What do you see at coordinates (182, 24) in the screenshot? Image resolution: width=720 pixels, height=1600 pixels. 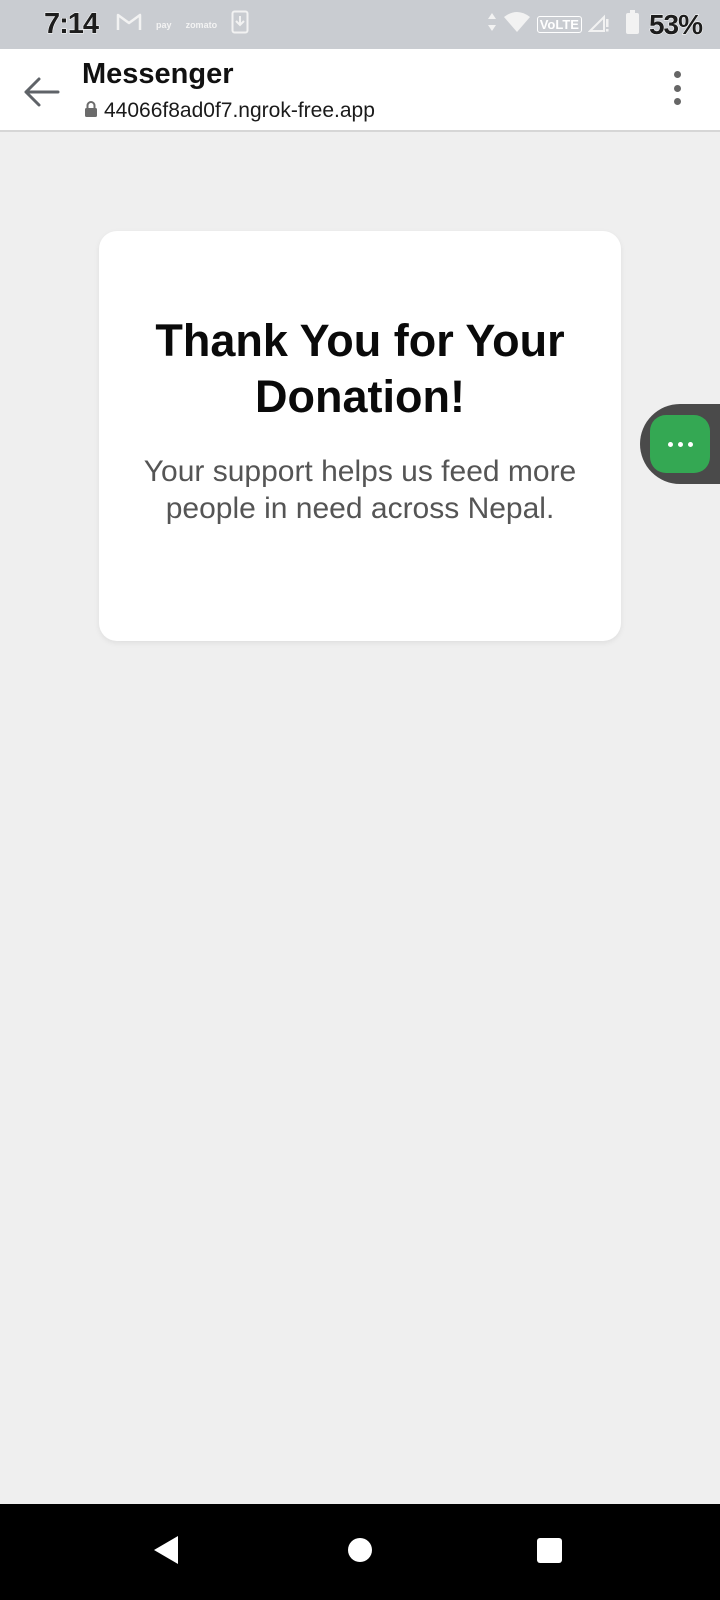 I see `notification-icons: pay zomato` at bounding box center [182, 24].